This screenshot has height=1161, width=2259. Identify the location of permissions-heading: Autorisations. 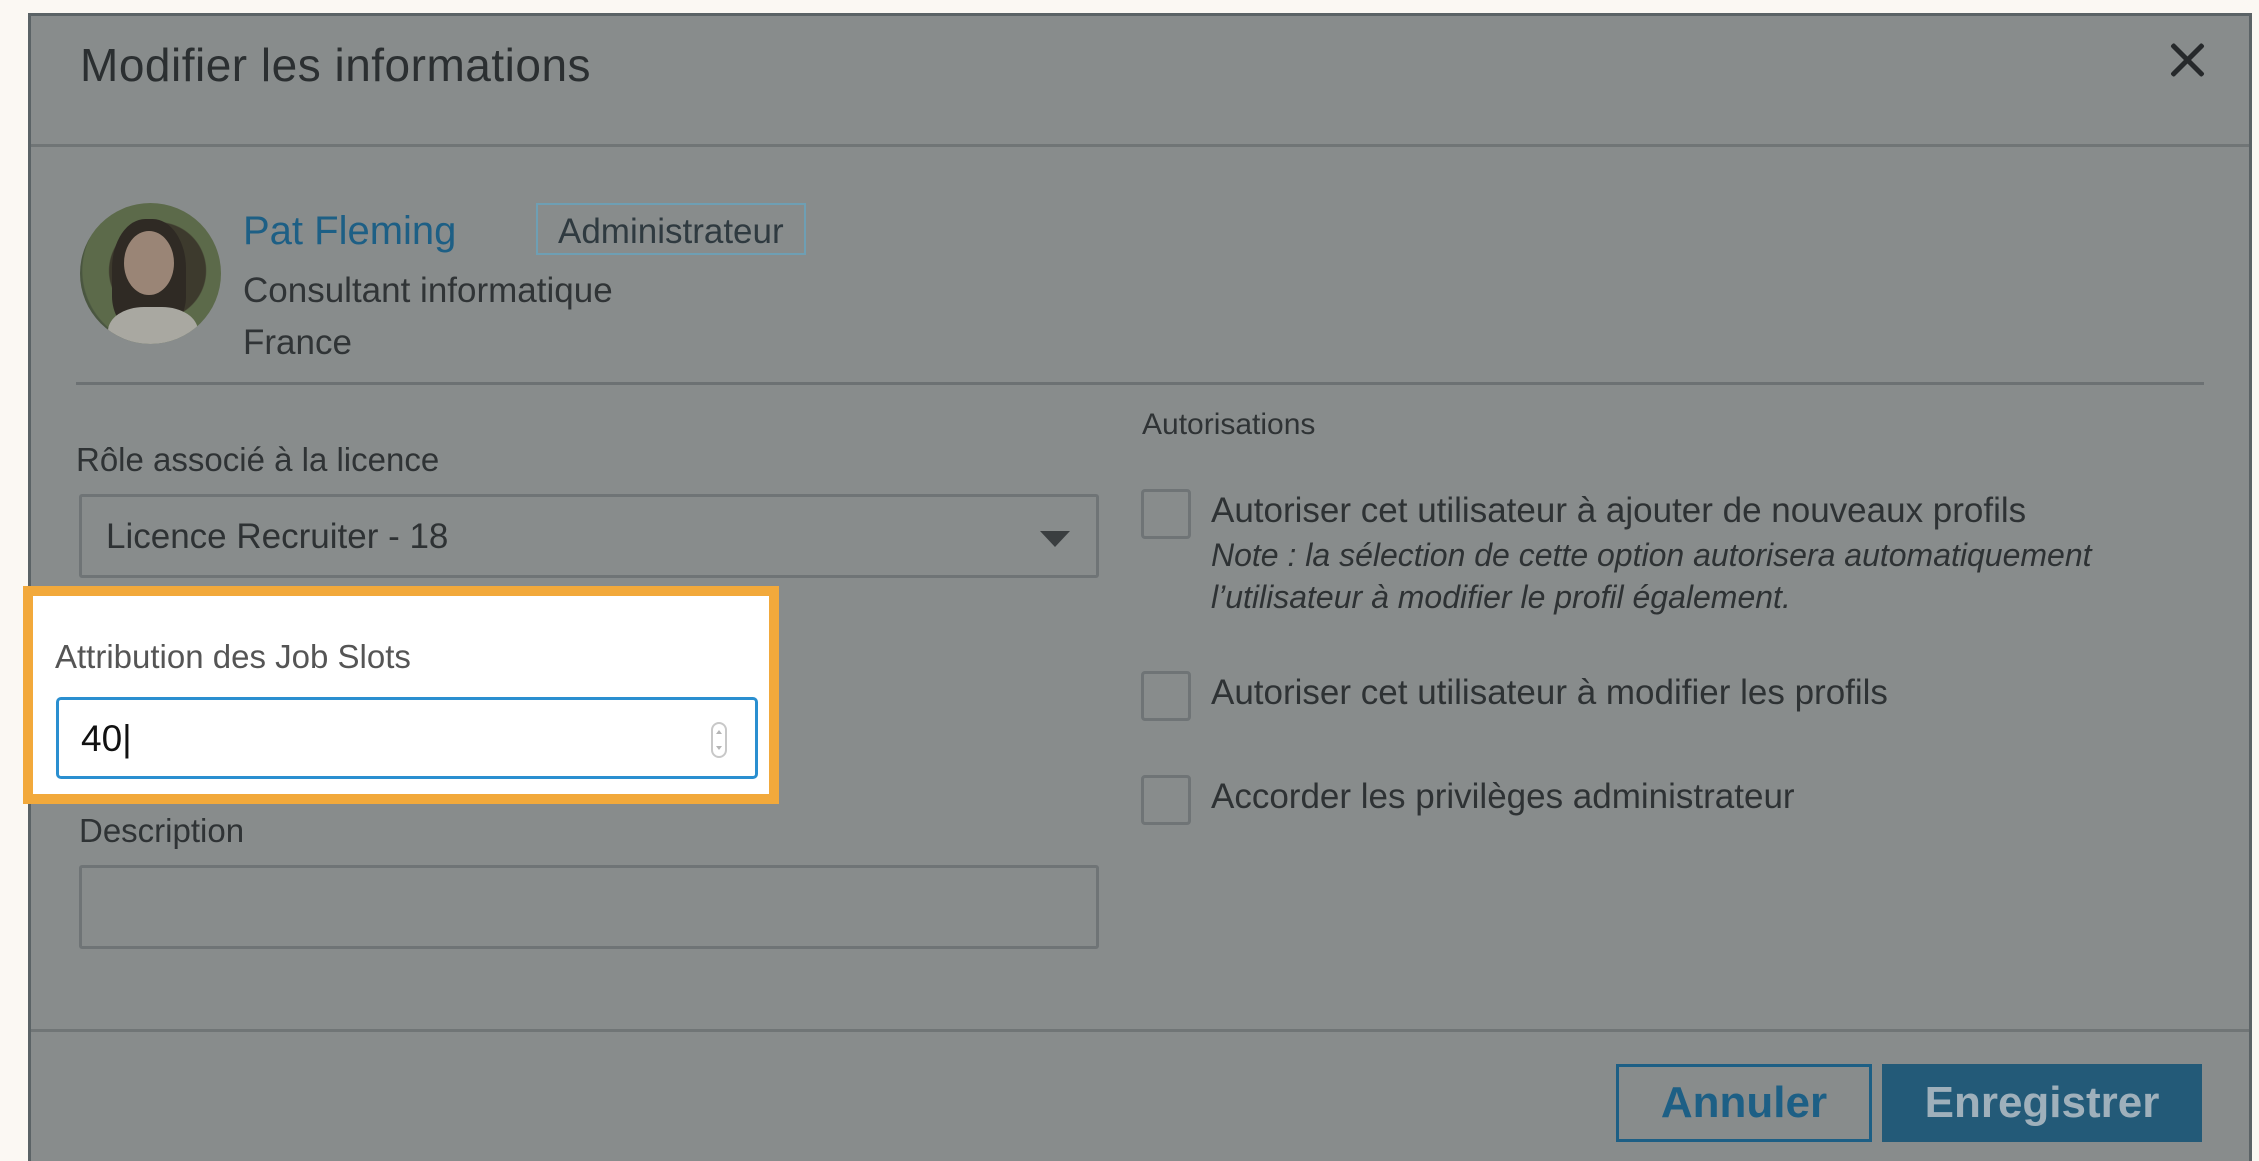
(1229, 424).